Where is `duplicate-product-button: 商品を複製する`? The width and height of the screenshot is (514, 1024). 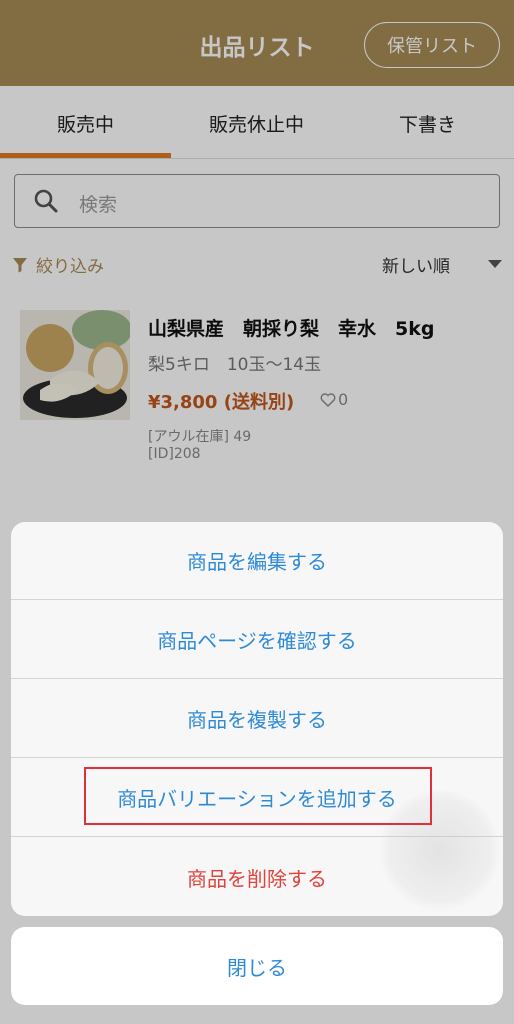 duplicate-product-button: 商品を複製する is located at coordinates (257, 719).